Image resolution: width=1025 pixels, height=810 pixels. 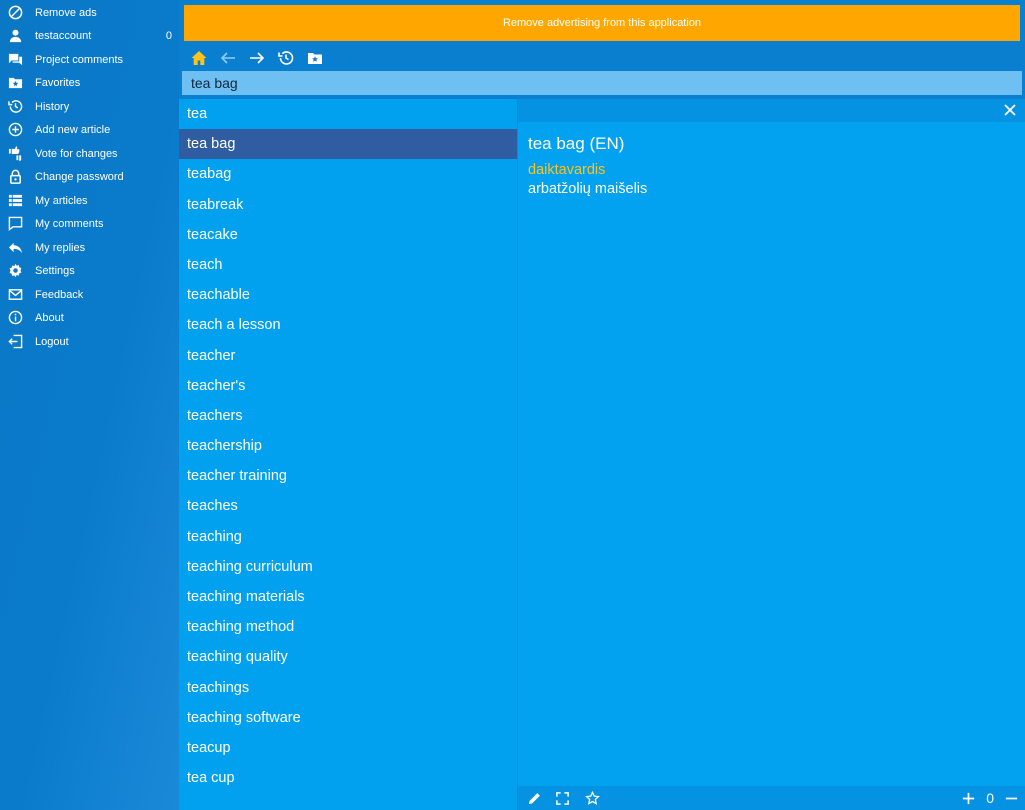 I want to click on home-button, so click(x=198, y=58).